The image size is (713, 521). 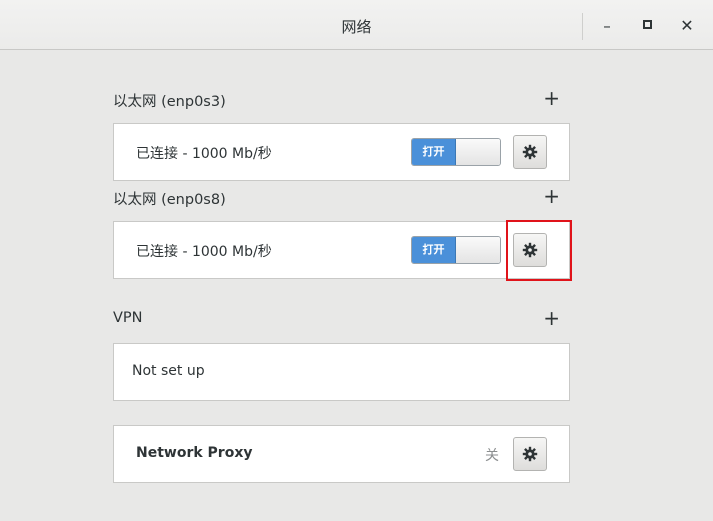 What do you see at coordinates (341, 197) in the screenshot?
I see `ethernet-enp0s8-header: 以太网 (enp0s8) +` at bounding box center [341, 197].